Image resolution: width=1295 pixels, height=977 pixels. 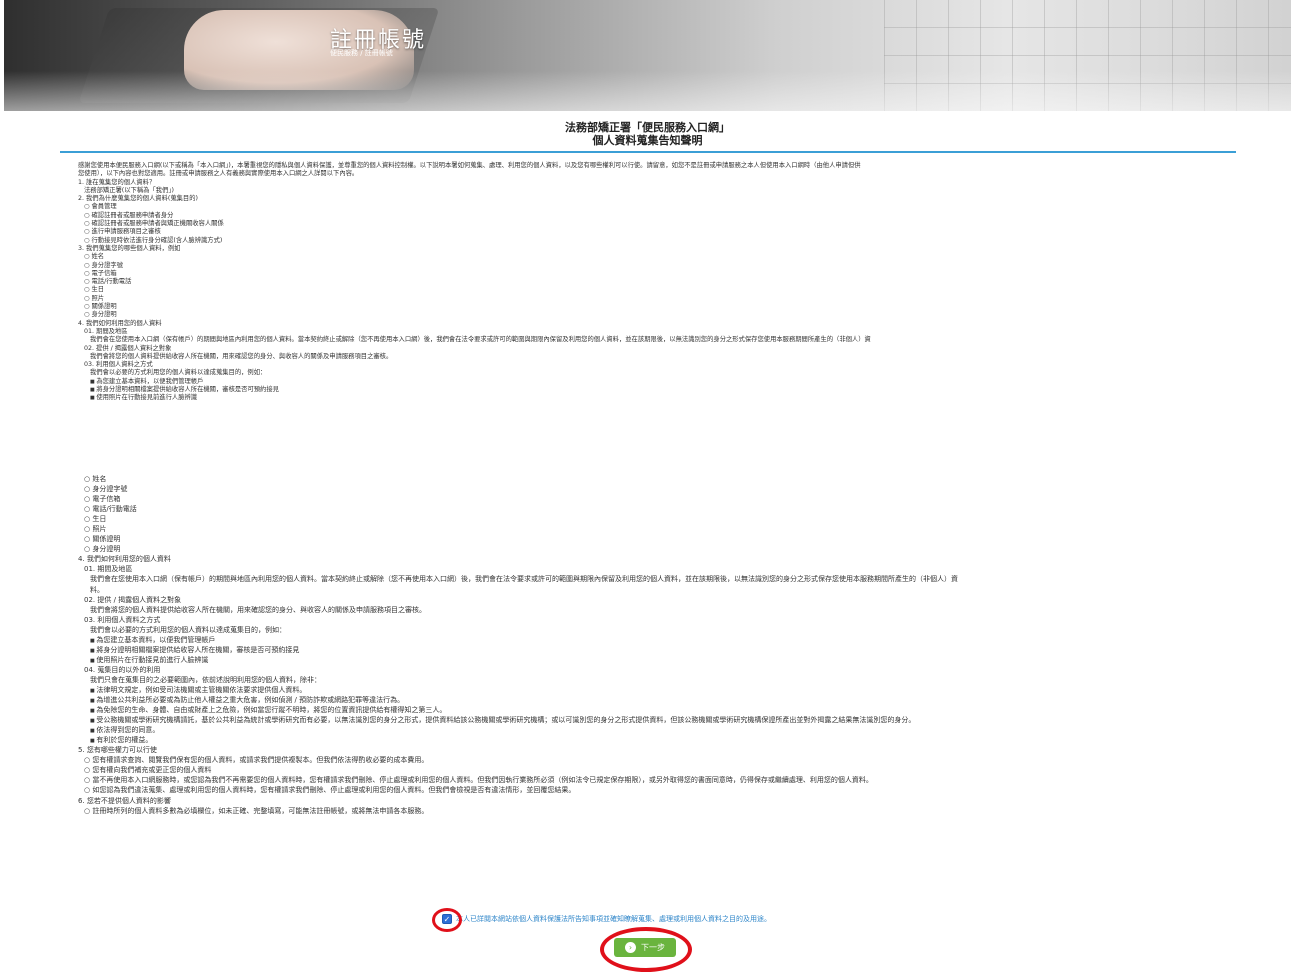 What do you see at coordinates (647, 127) in the screenshot?
I see `notice-title: 法務部矯正署「便民服務入口網」` at bounding box center [647, 127].